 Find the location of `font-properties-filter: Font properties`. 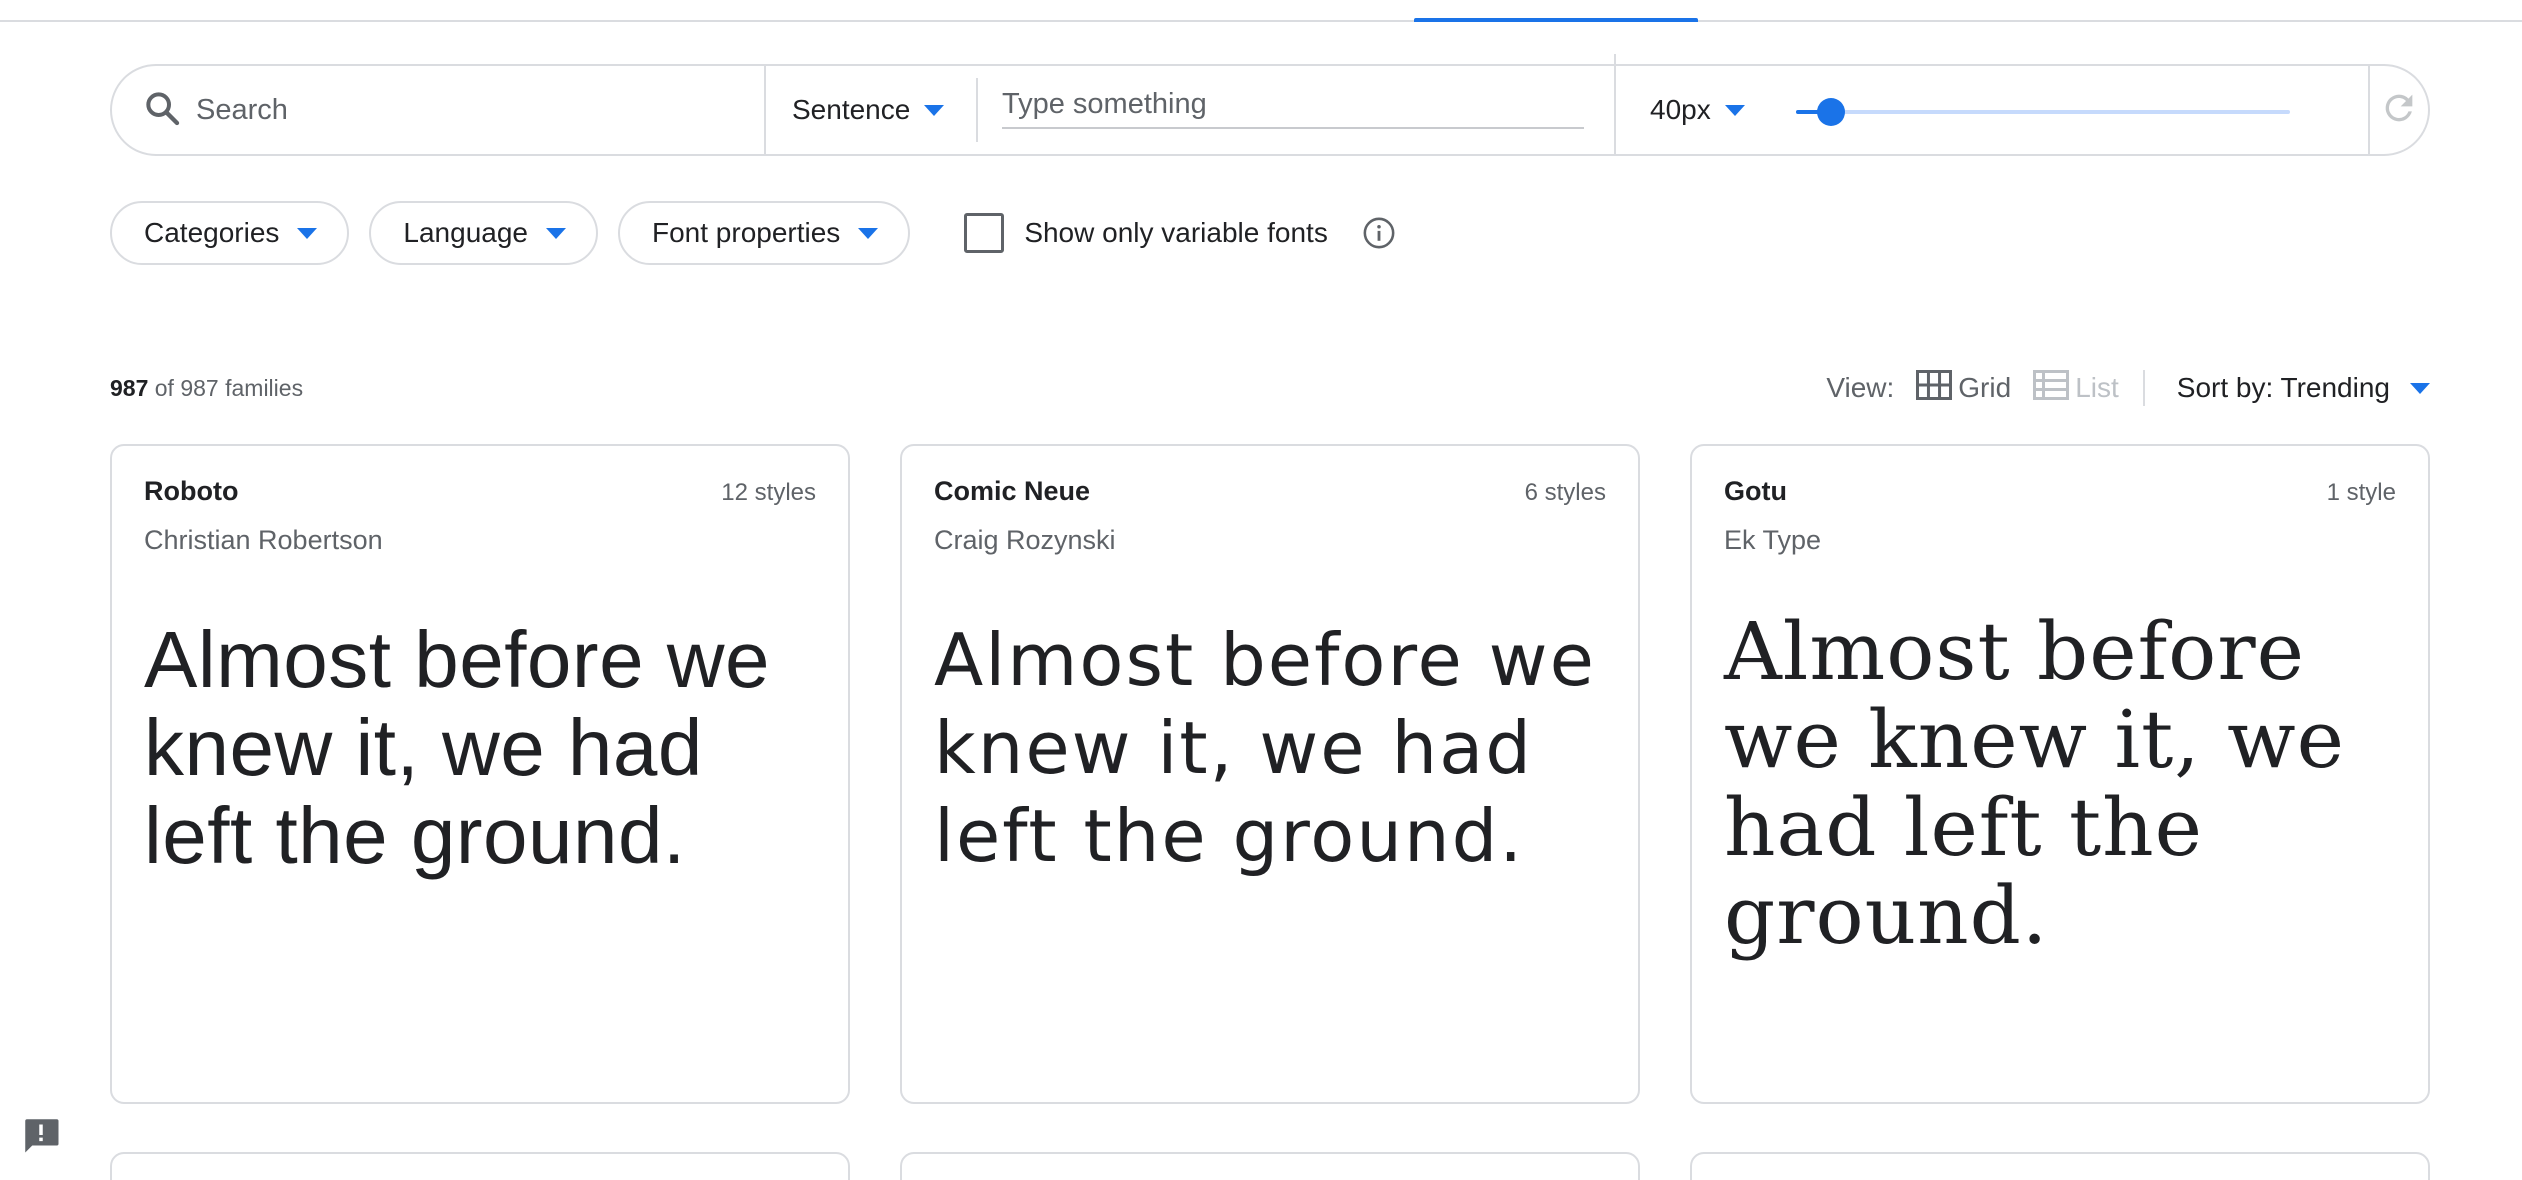

font-properties-filter: Font properties is located at coordinates (764, 233).